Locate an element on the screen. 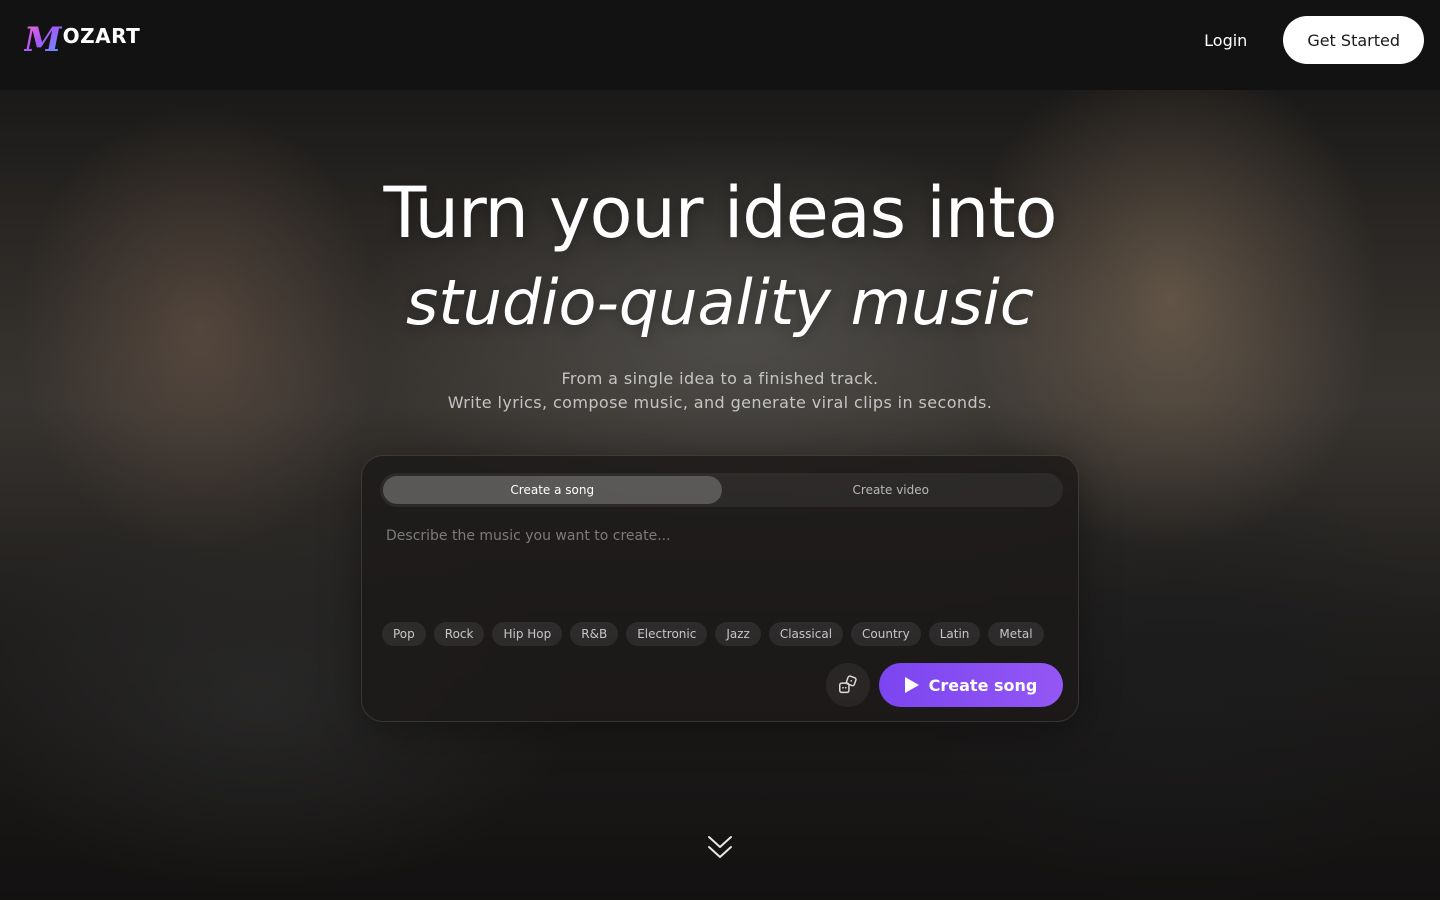  create-song-button: Create song is located at coordinates (971, 685).